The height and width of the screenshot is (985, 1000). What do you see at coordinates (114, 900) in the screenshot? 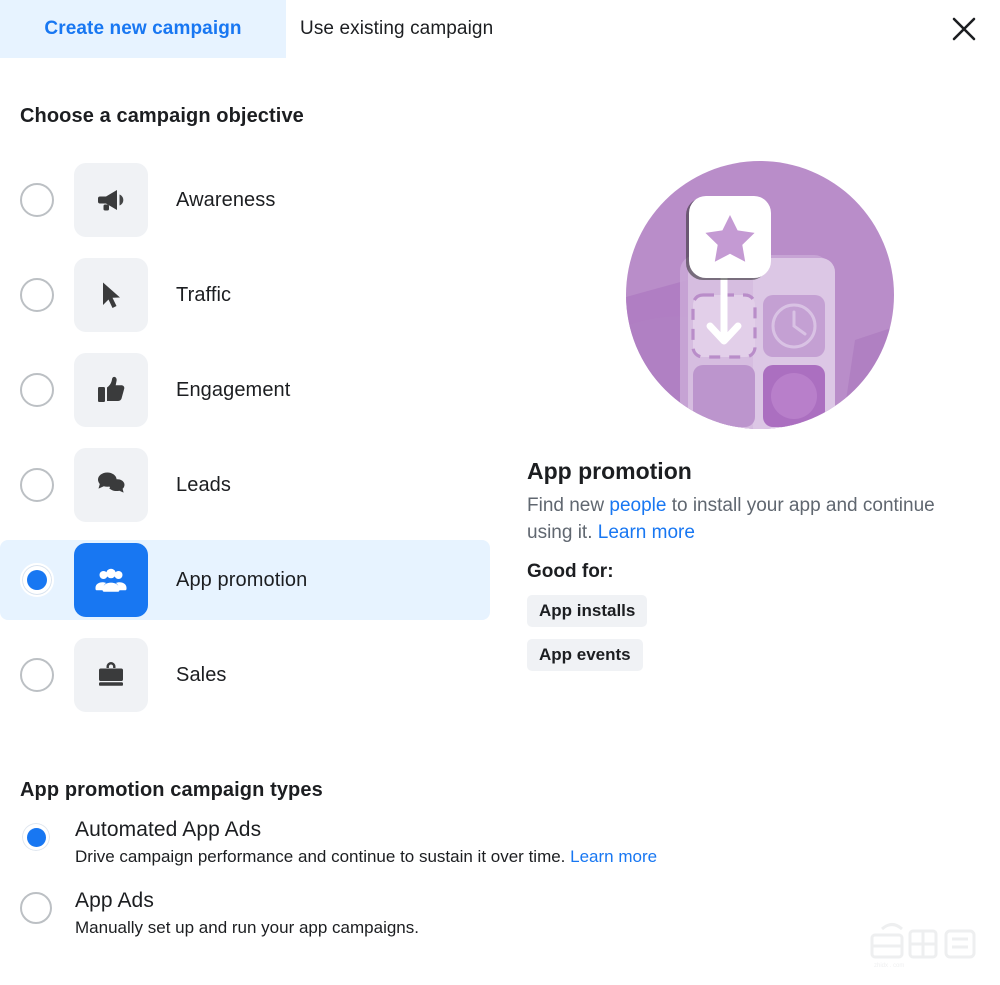
I see `campaign-type-label-app-ads: App Ads` at bounding box center [114, 900].